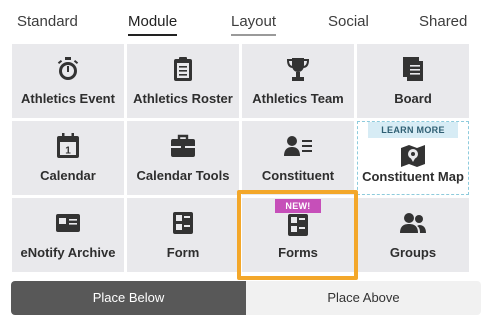 This screenshot has height=327, width=492. I want to click on tab-module: Module, so click(153, 24).